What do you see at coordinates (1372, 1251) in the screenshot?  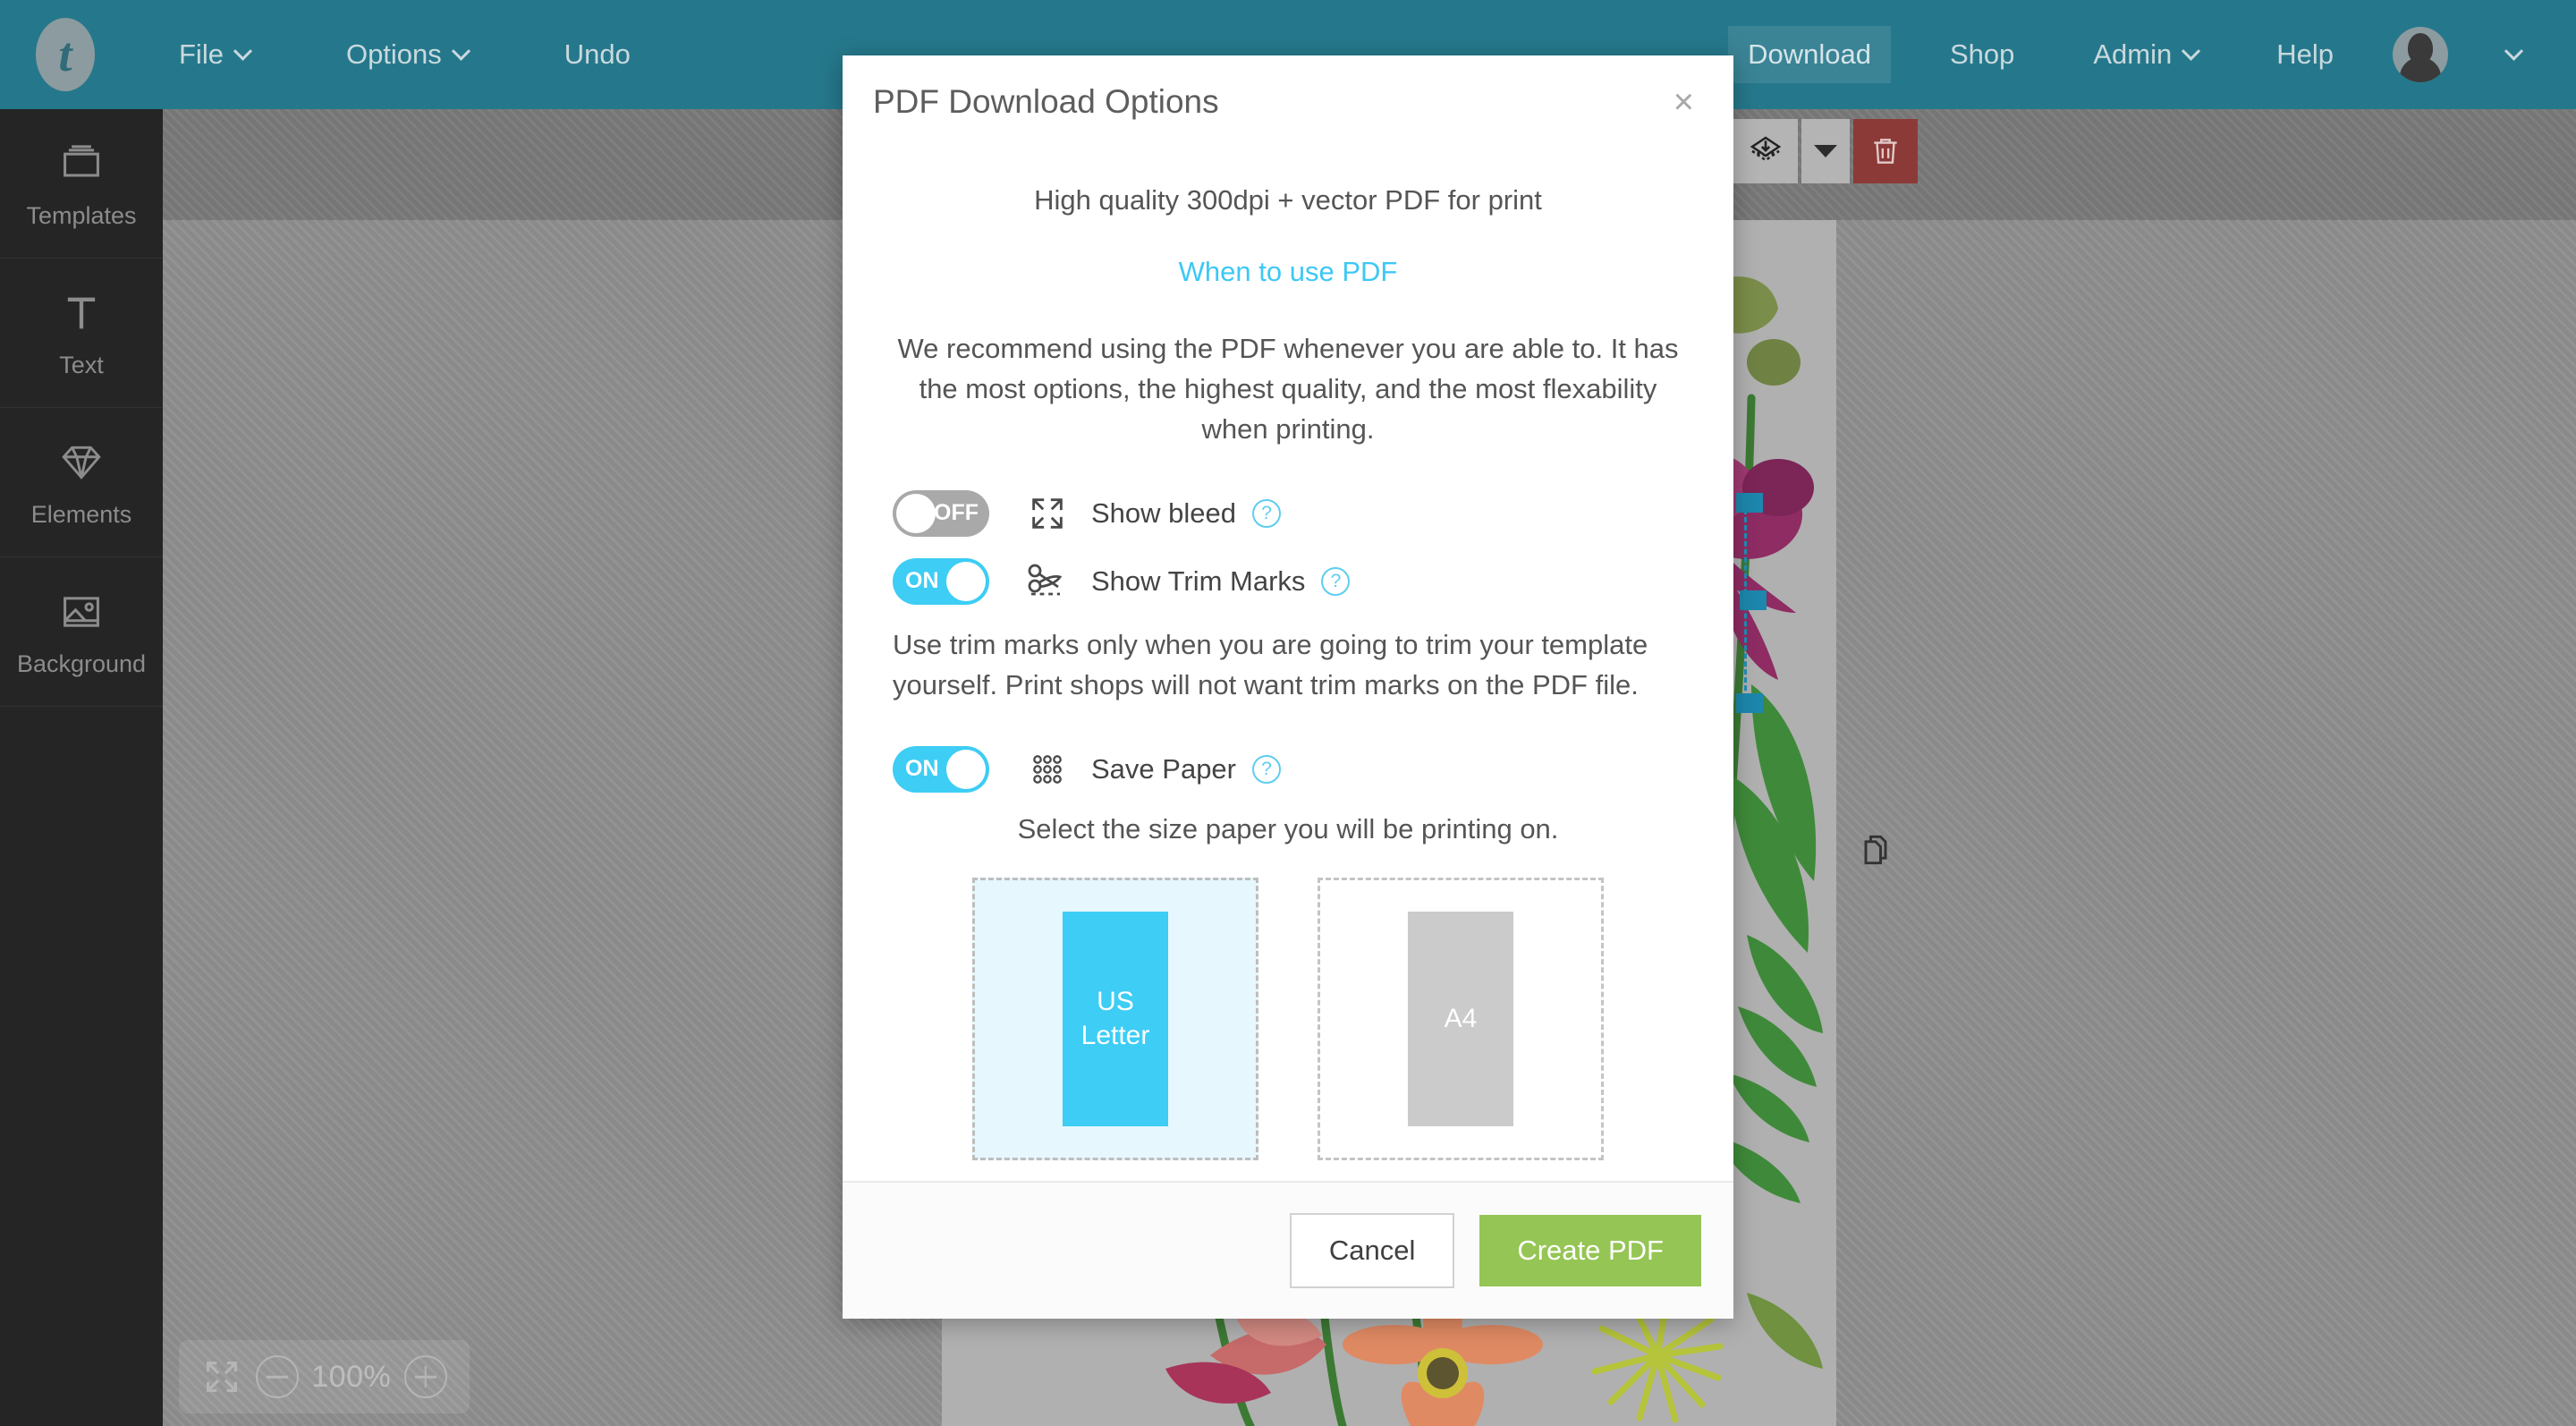 I see `cancel-button: Cancel` at bounding box center [1372, 1251].